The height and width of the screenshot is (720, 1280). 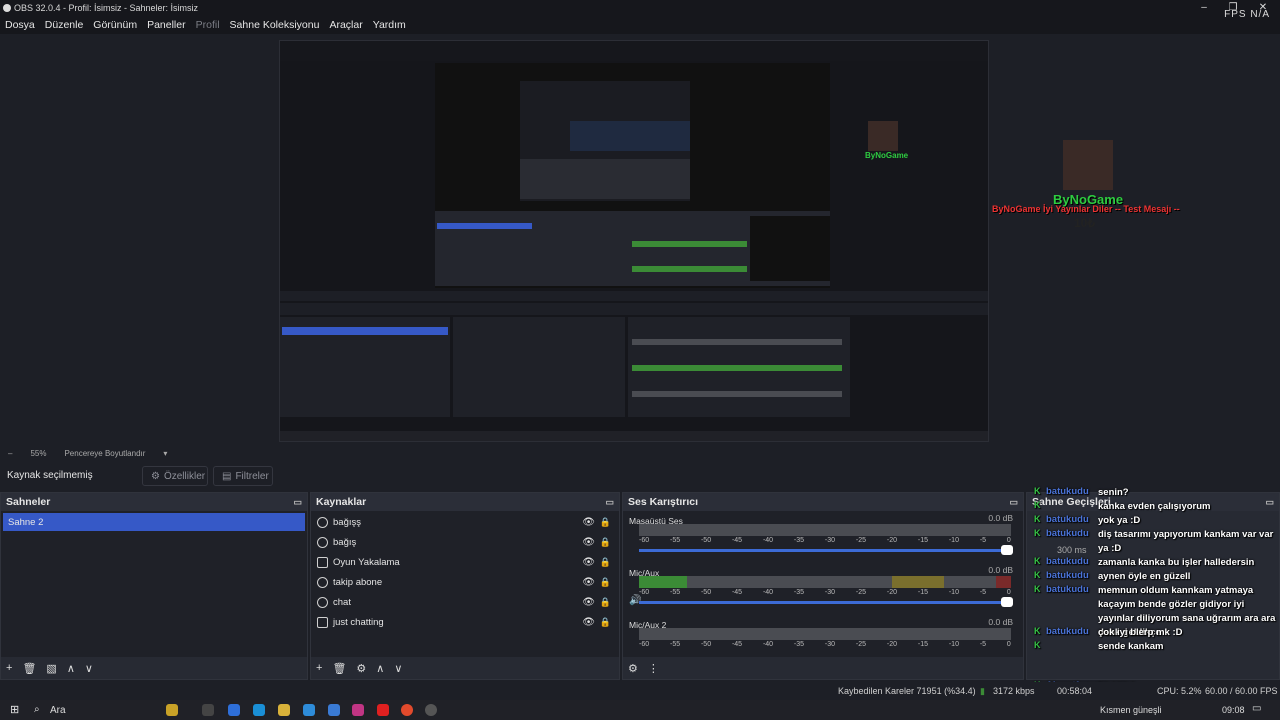 What do you see at coordinates (322, 522) in the screenshot?
I see `globe-icon` at bounding box center [322, 522].